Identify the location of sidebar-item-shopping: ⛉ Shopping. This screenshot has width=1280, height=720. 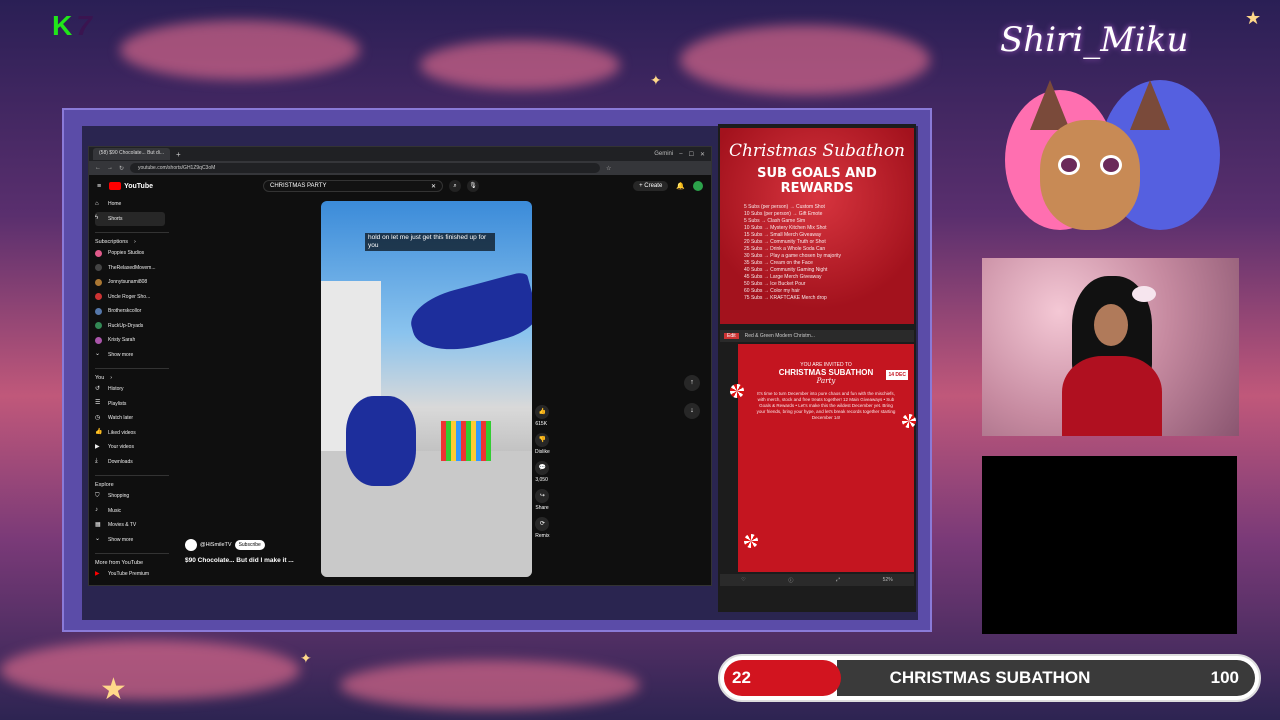
(132, 496).